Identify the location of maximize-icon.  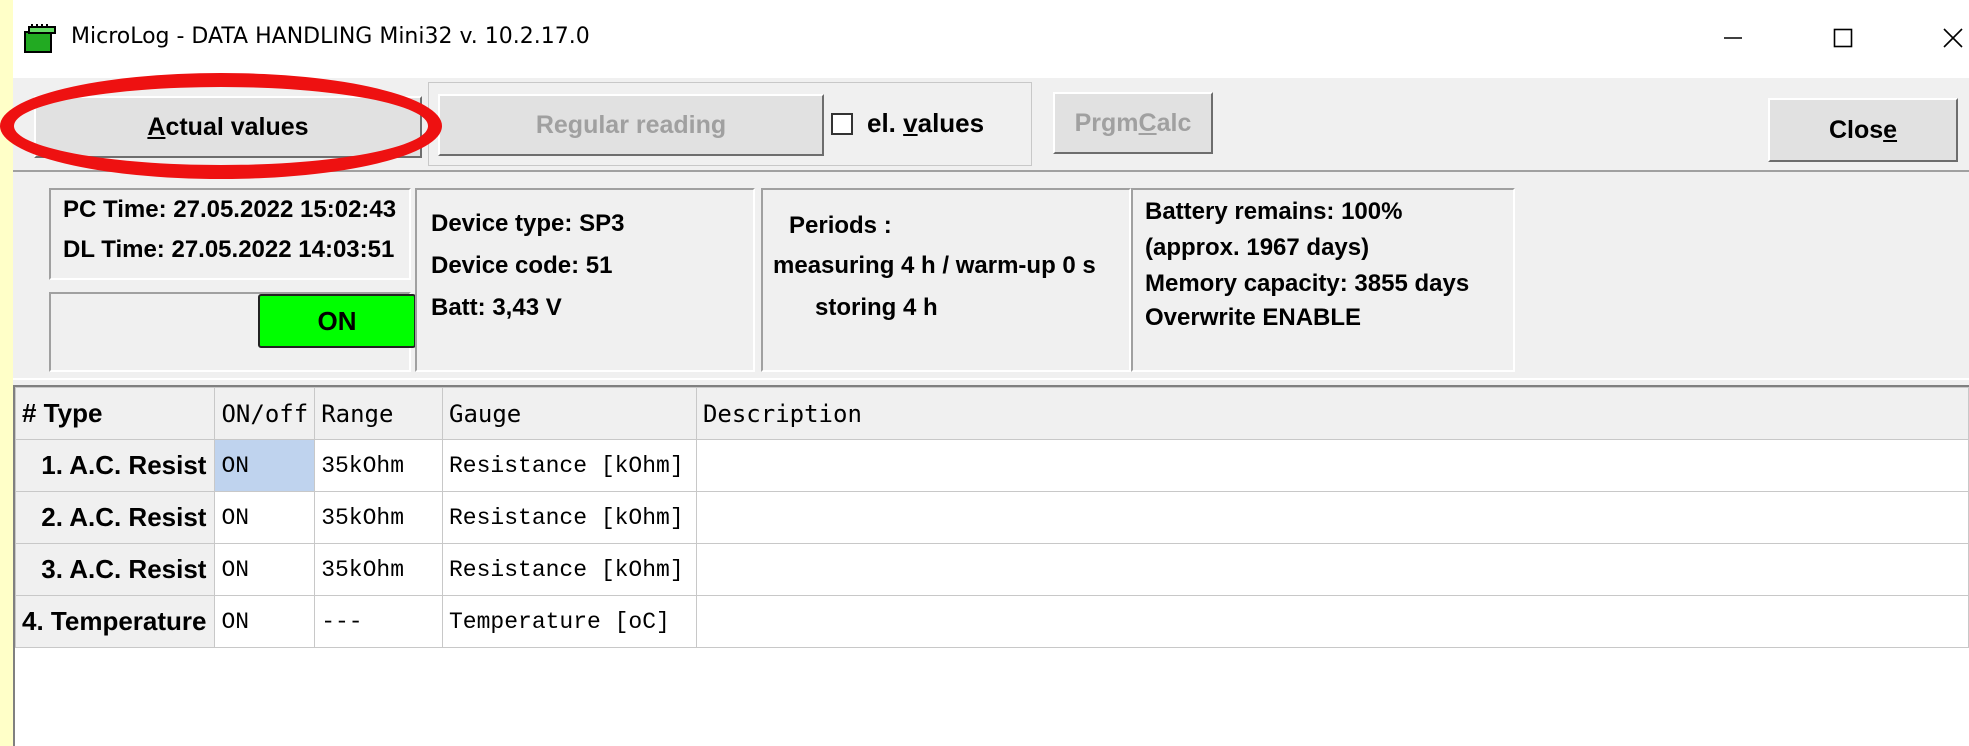
(1843, 38).